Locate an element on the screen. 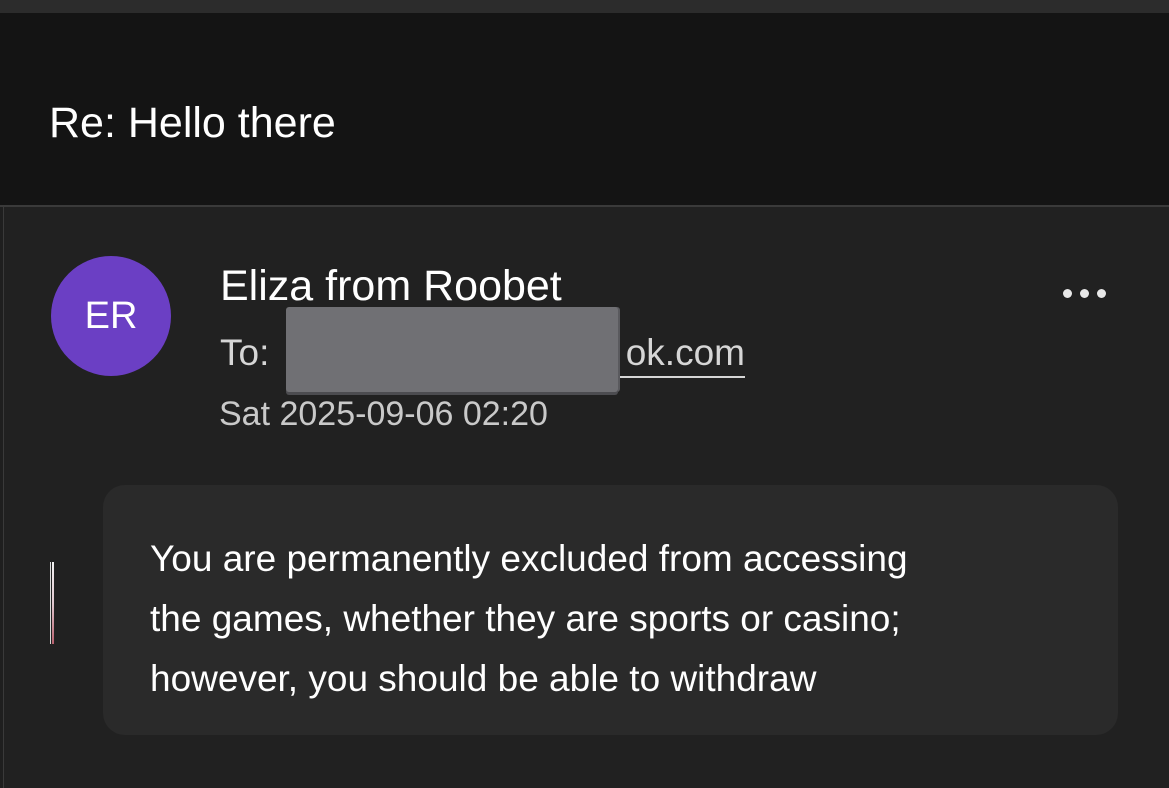 The image size is (1169, 788). redaction-block is located at coordinates (452, 349).